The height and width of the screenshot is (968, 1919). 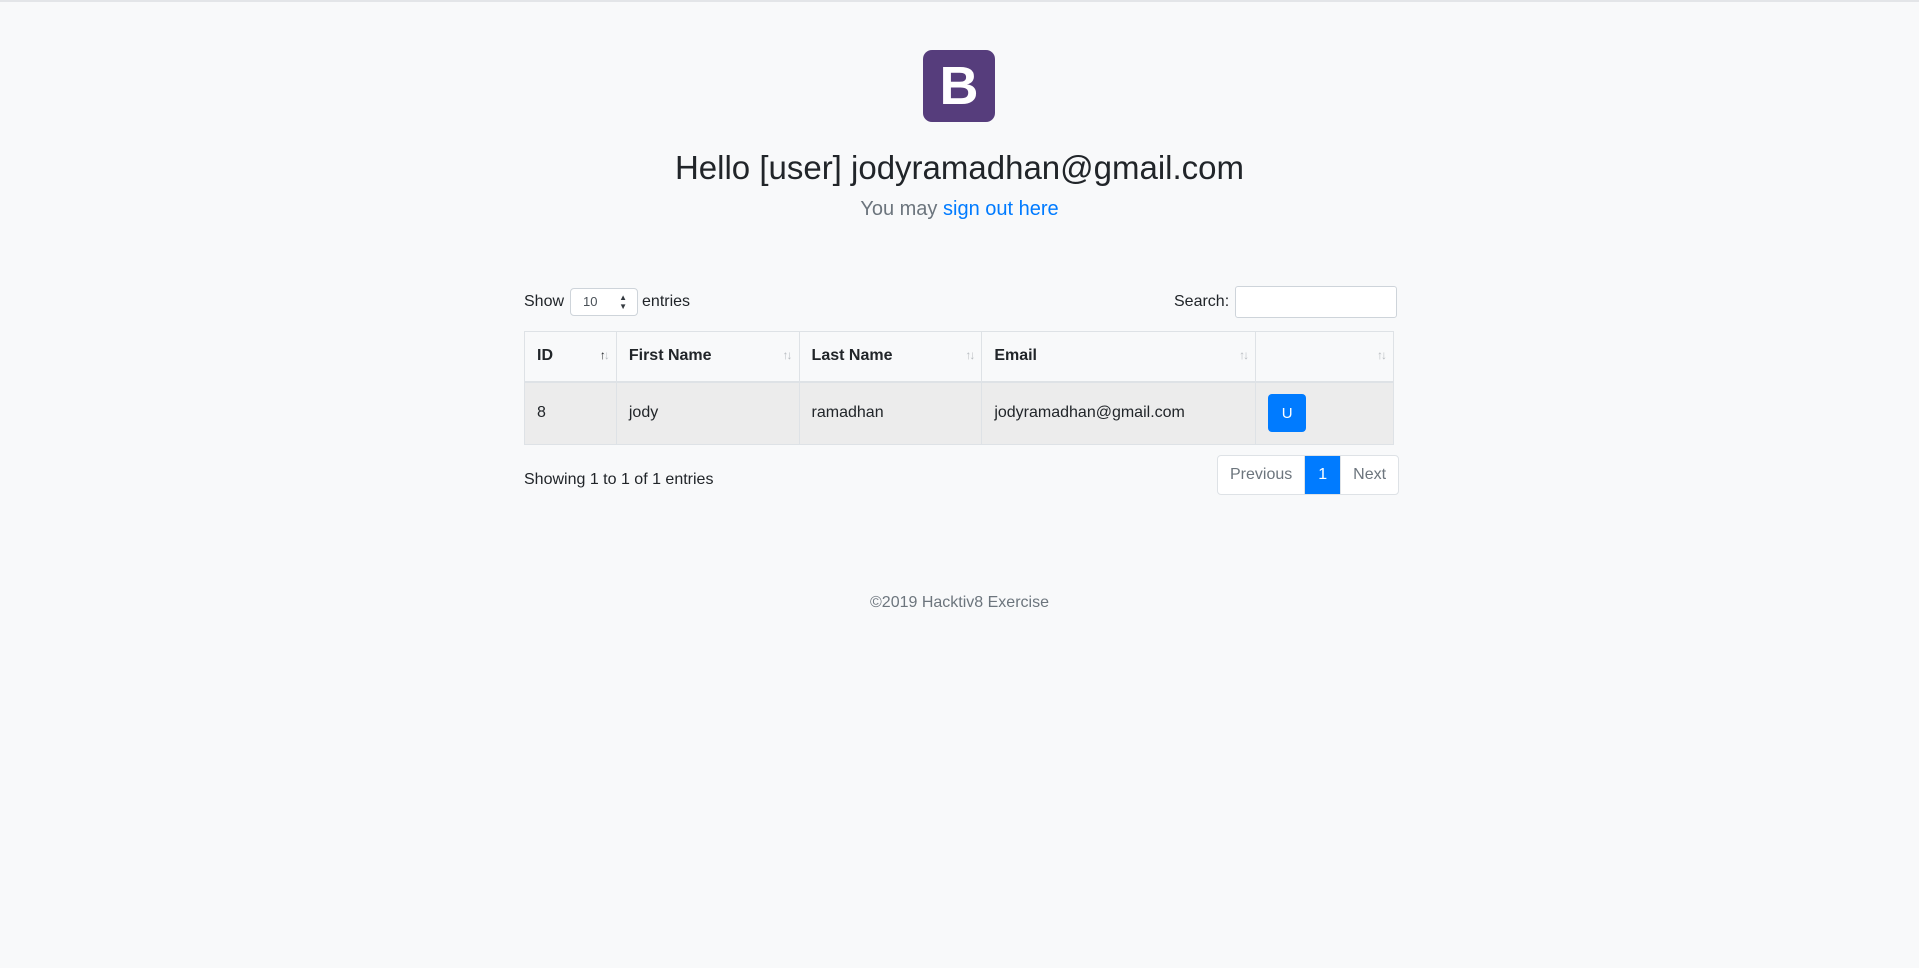 What do you see at coordinates (890, 357) in the screenshot?
I see `column-header-last-name: Last Name ↑↓` at bounding box center [890, 357].